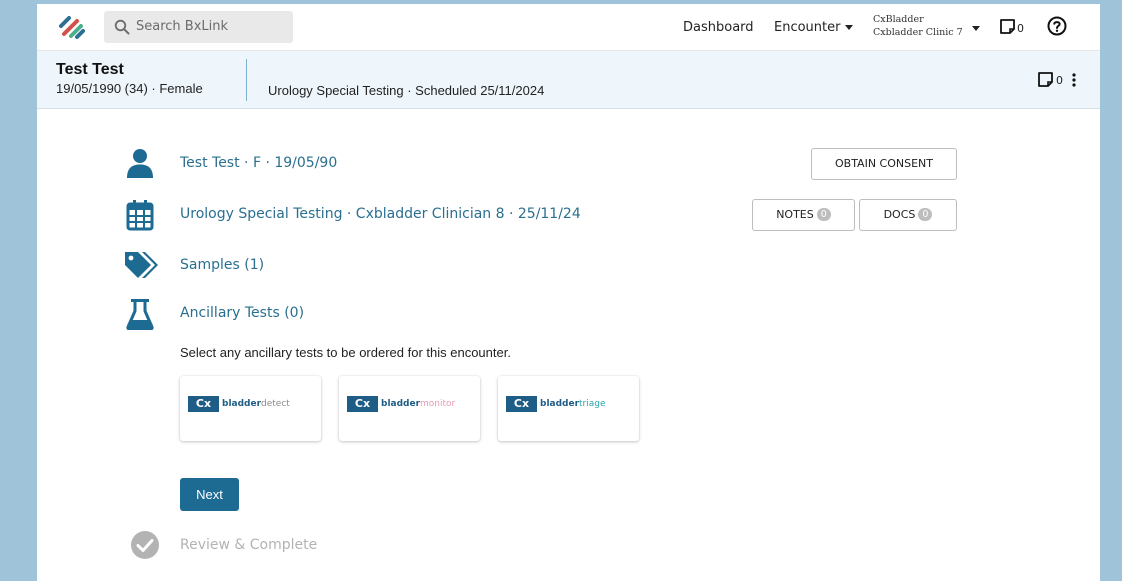 Image resolution: width=1122 pixels, height=581 pixels. What do you see at coordinates (884, 164) in the screenshot?
I see `obtain-consent-button: OBTAIN CONSENT` at bounding box center [884, 164].